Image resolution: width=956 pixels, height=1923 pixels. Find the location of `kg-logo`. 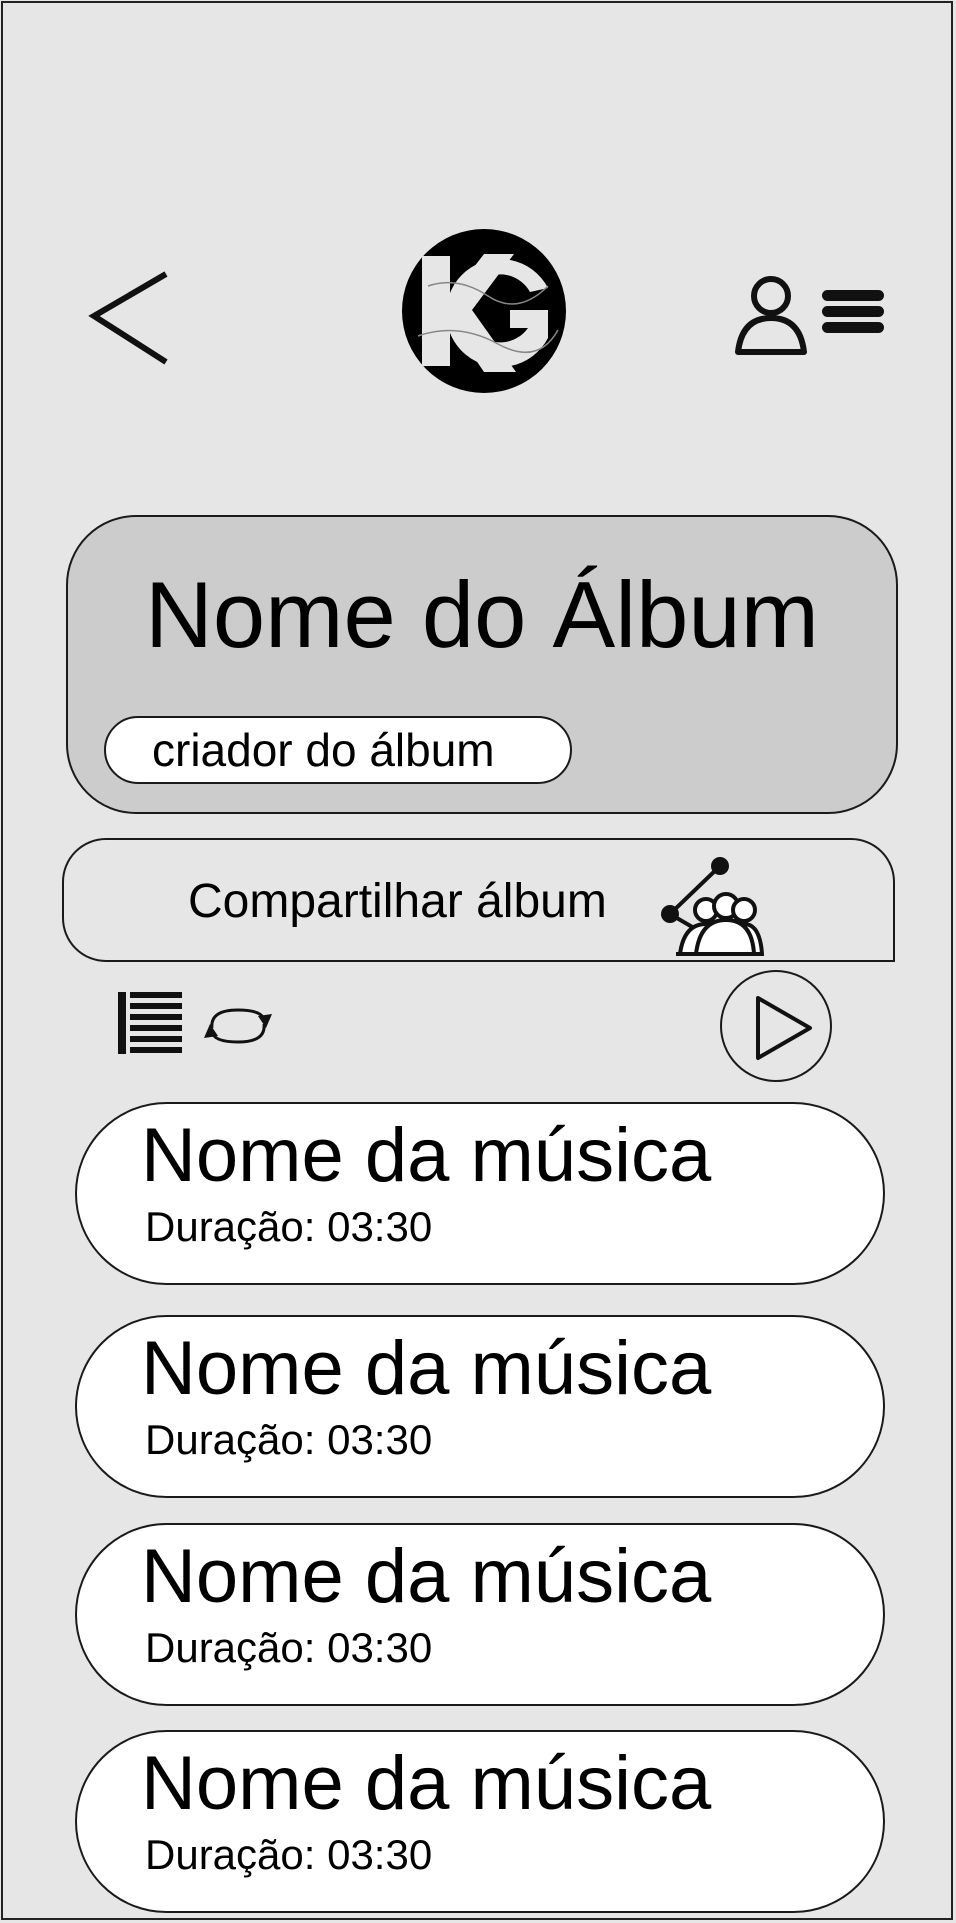

kg-logo is located at coordinates (484, 311).